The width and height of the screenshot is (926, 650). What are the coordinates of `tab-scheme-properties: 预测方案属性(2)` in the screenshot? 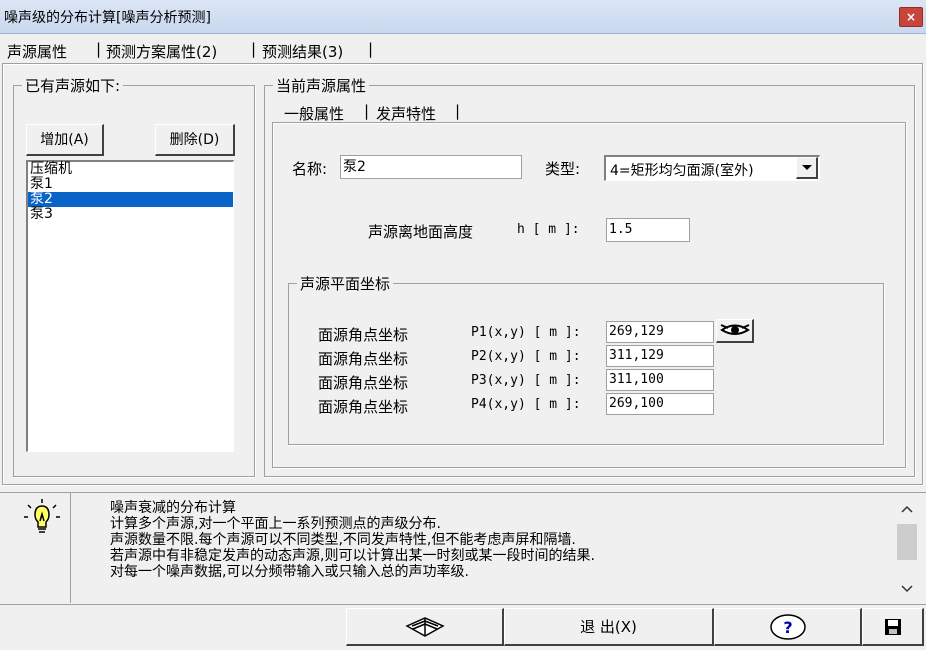 It's located at (161, 51).